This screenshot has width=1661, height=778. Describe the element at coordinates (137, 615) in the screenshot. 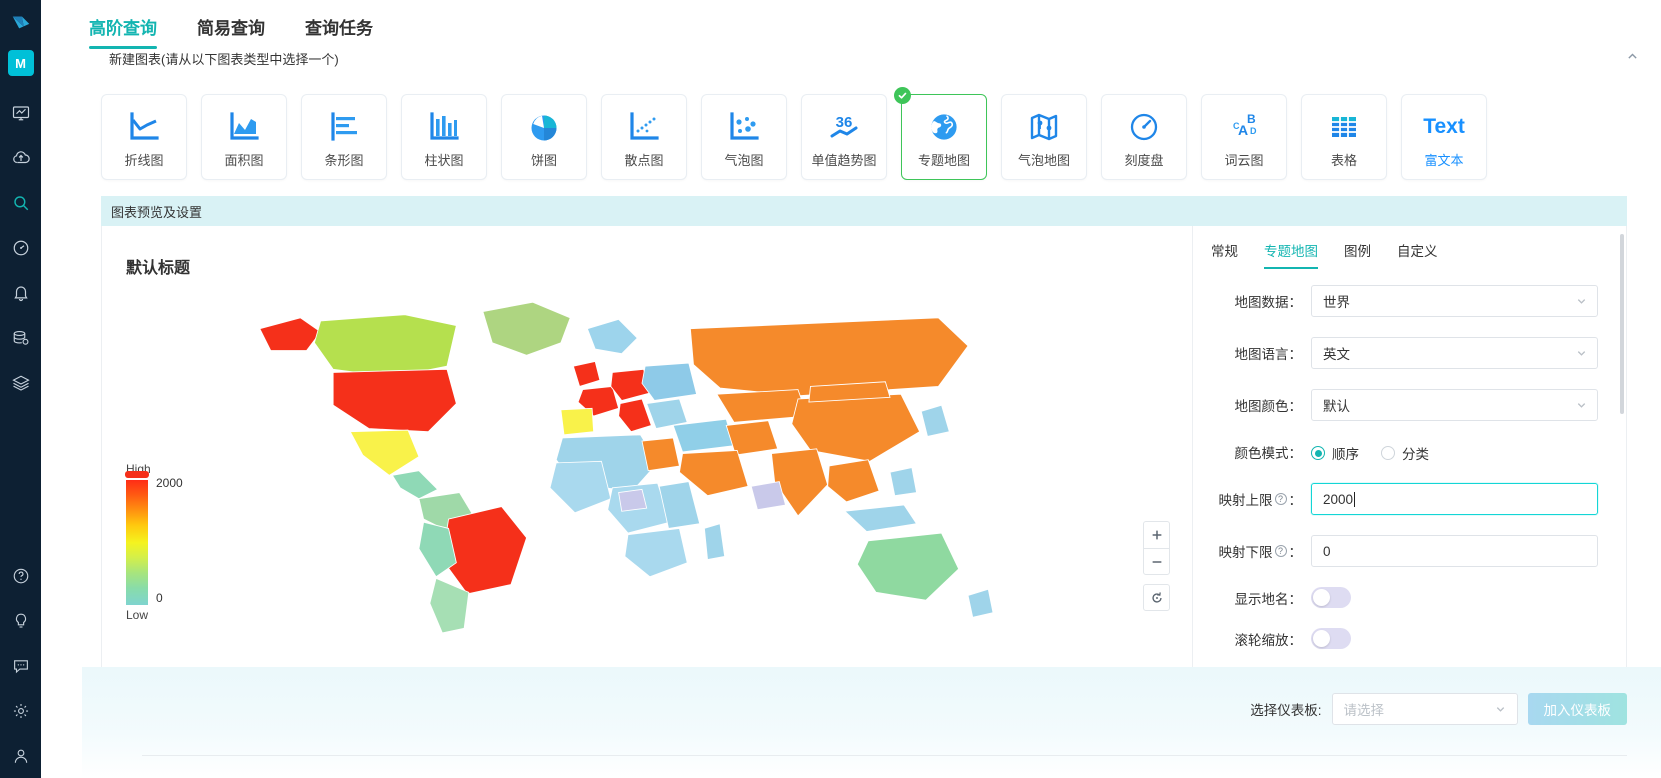

I see `legend-low-label: Low` at that location.